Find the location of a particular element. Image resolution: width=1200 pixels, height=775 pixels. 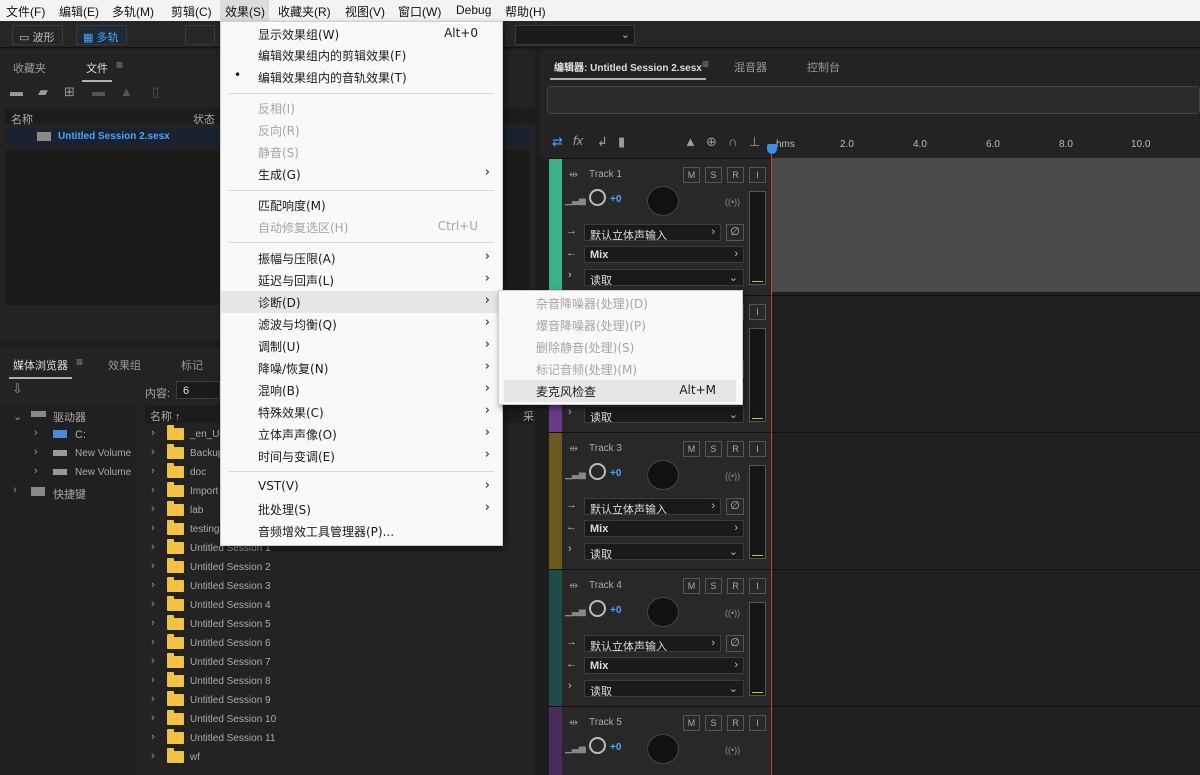

list-item: › Untitled Session 5 is located at coordinates (339, 624).